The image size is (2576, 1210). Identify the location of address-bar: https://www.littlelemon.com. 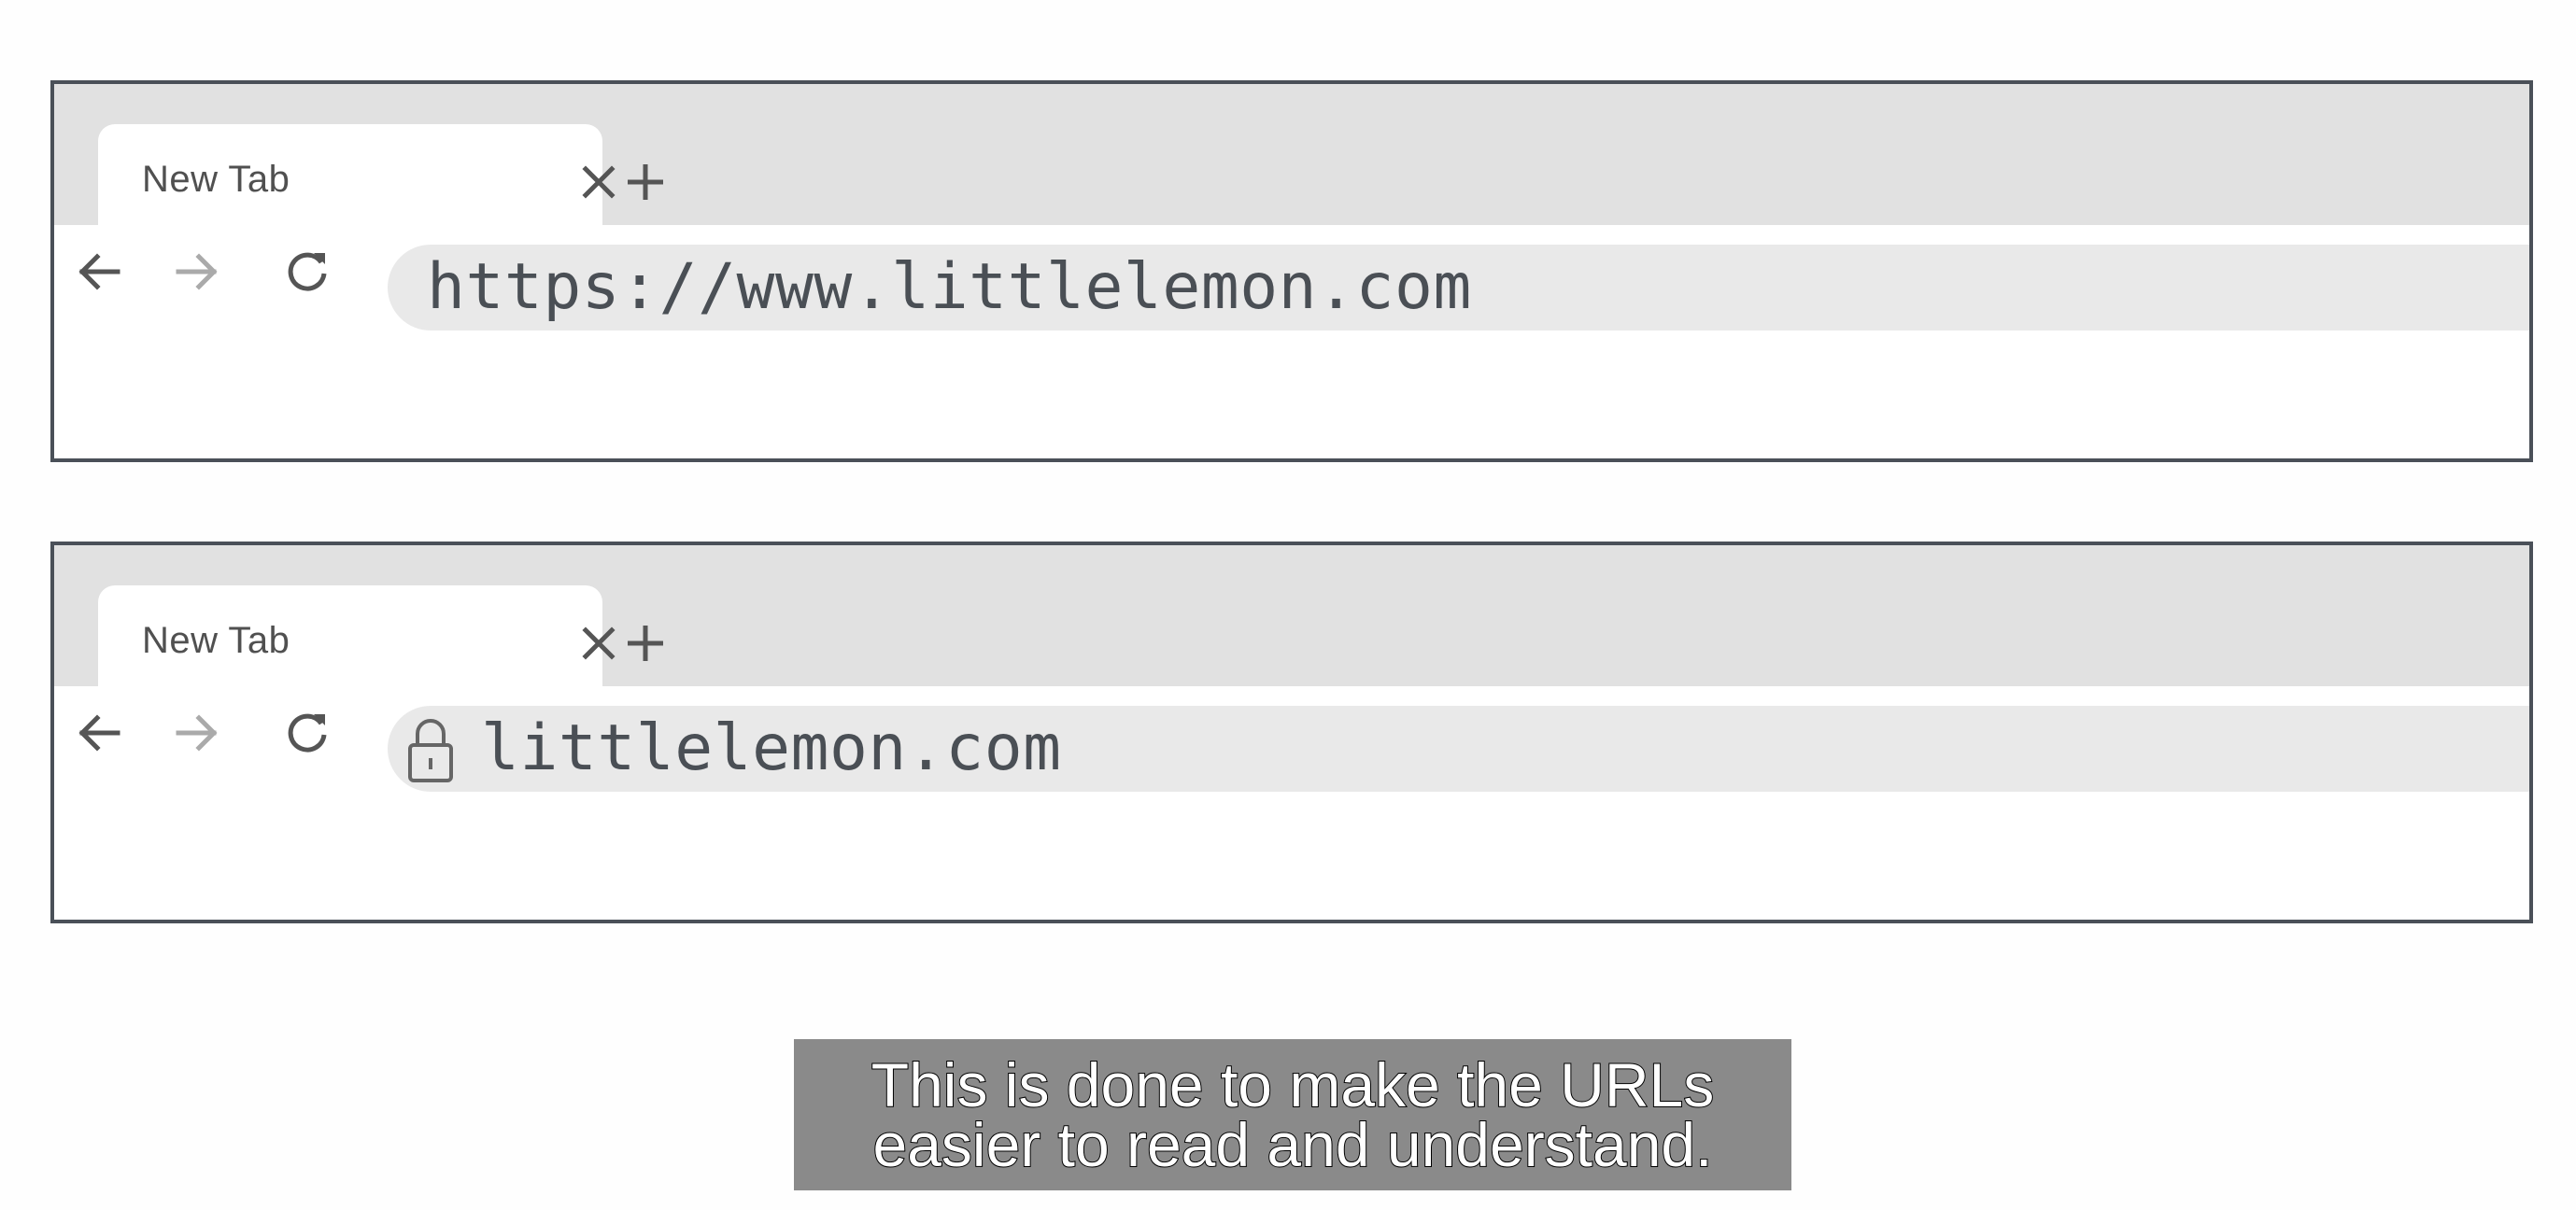
(1458, 288).